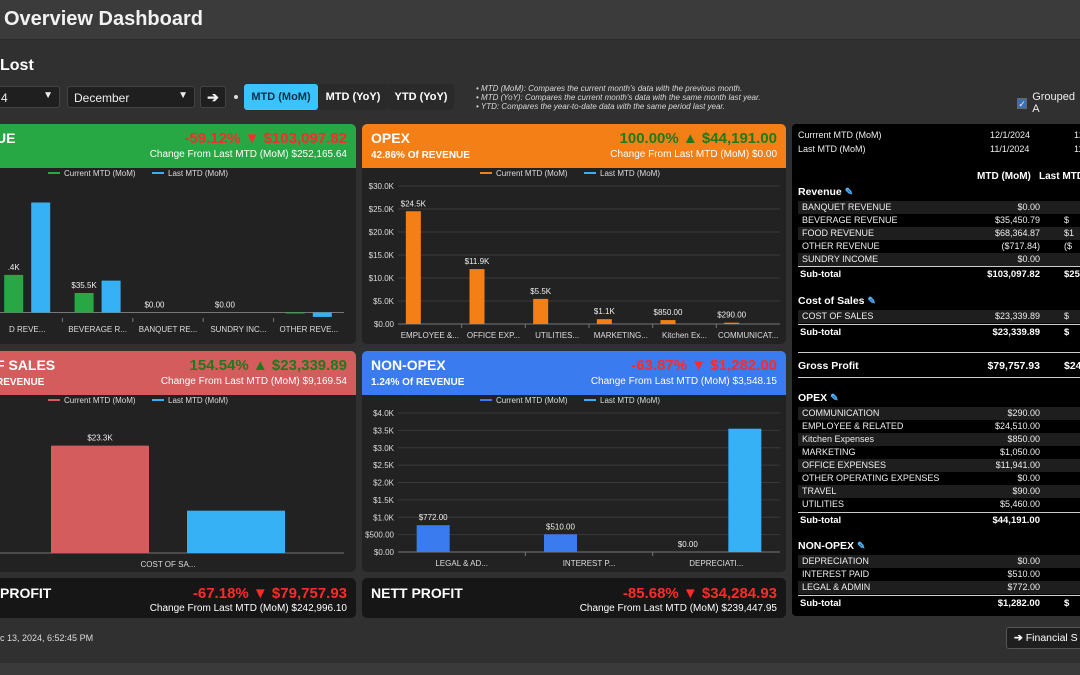 This screenshot has width=1080, height=675. I want to click on arrow-right-icon: ➔, so click(1018, 638).